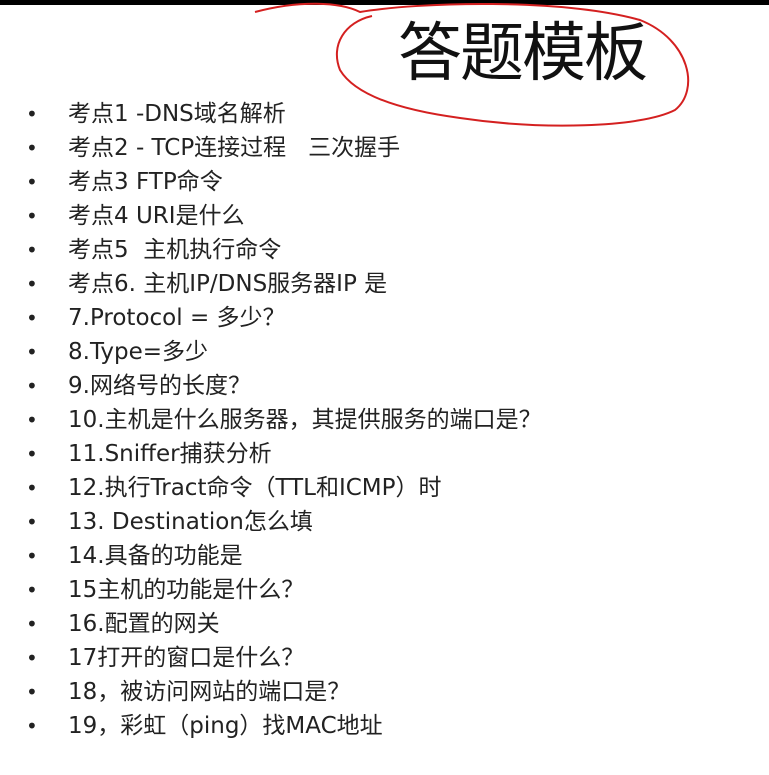 This screenshot has height=775, width=769. I want to click on list-item-text: 考点2 - TCP连接过程 三次握手, so click(234, 148).